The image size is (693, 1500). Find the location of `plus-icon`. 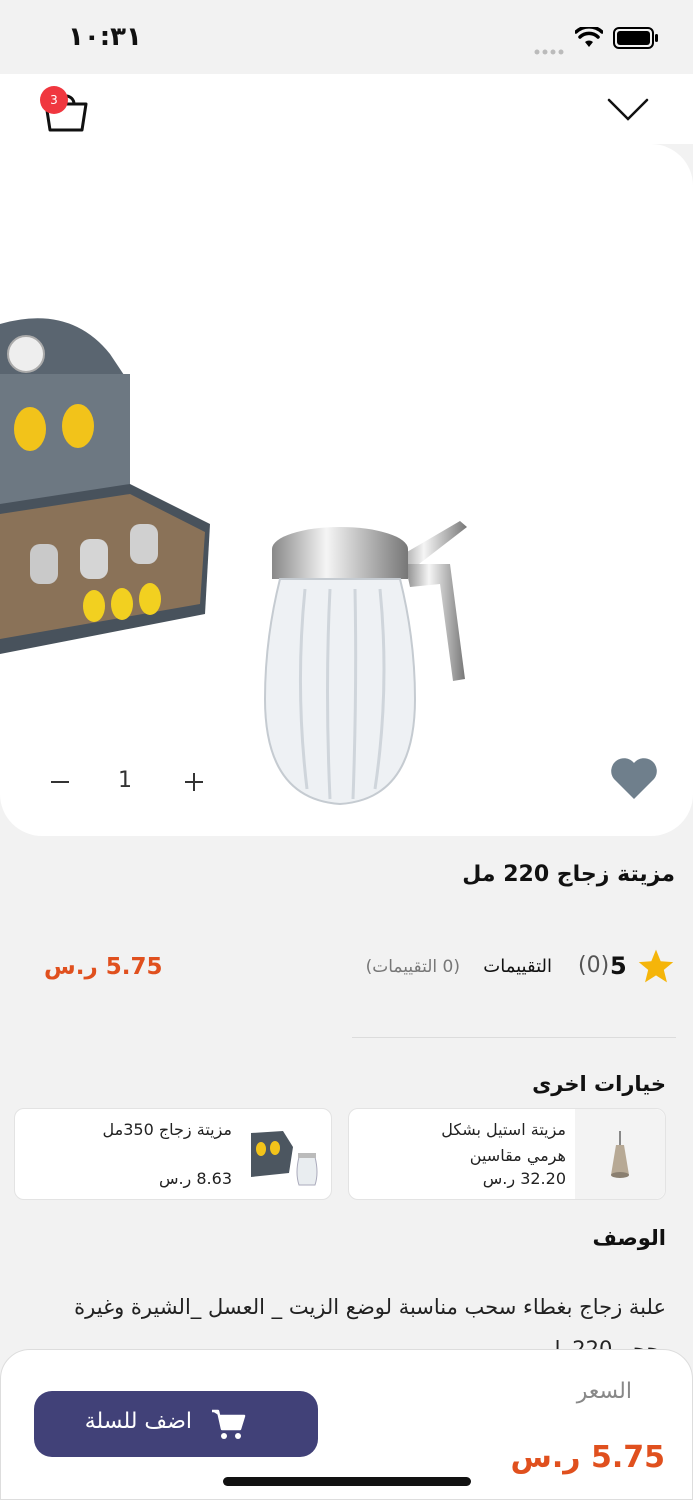

plus-icon is located at coordinates (194, 782).